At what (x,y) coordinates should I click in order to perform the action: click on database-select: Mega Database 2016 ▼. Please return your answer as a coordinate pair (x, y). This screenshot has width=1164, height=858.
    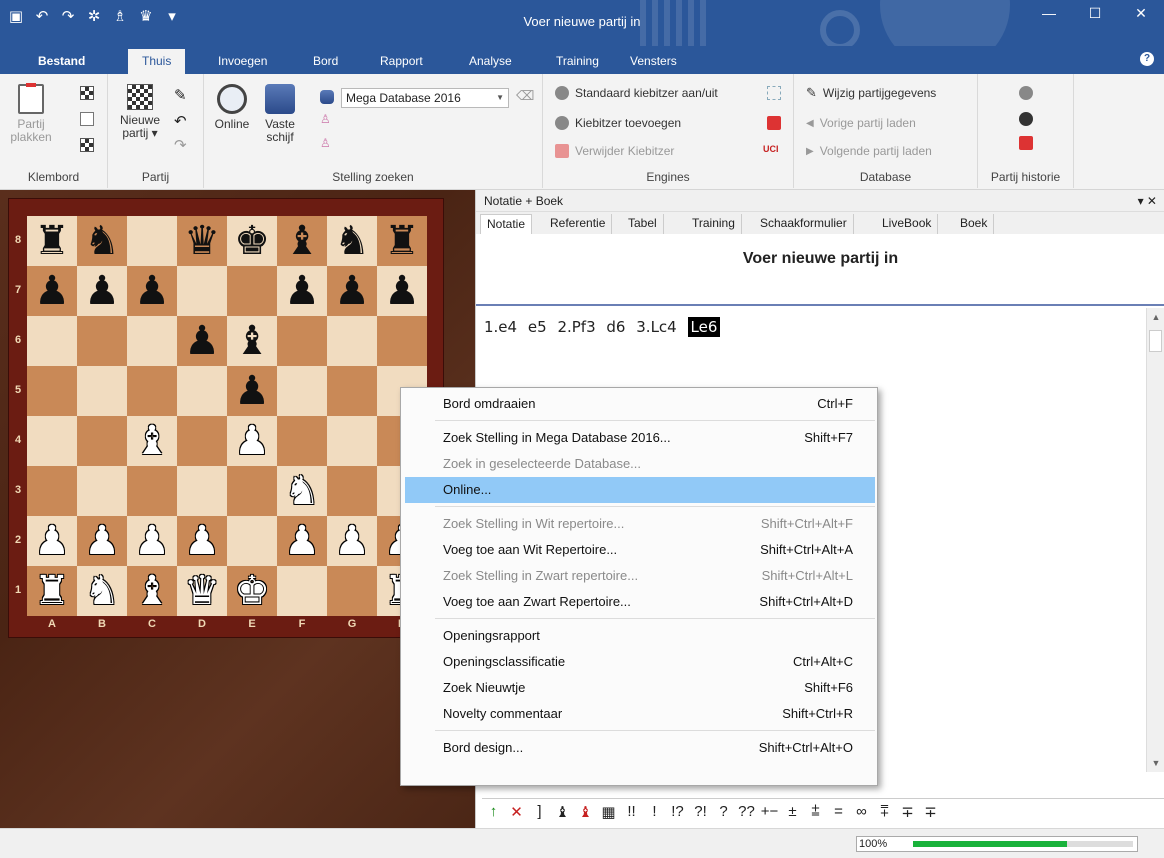
    Looking at the image, I should click on (425, 98).